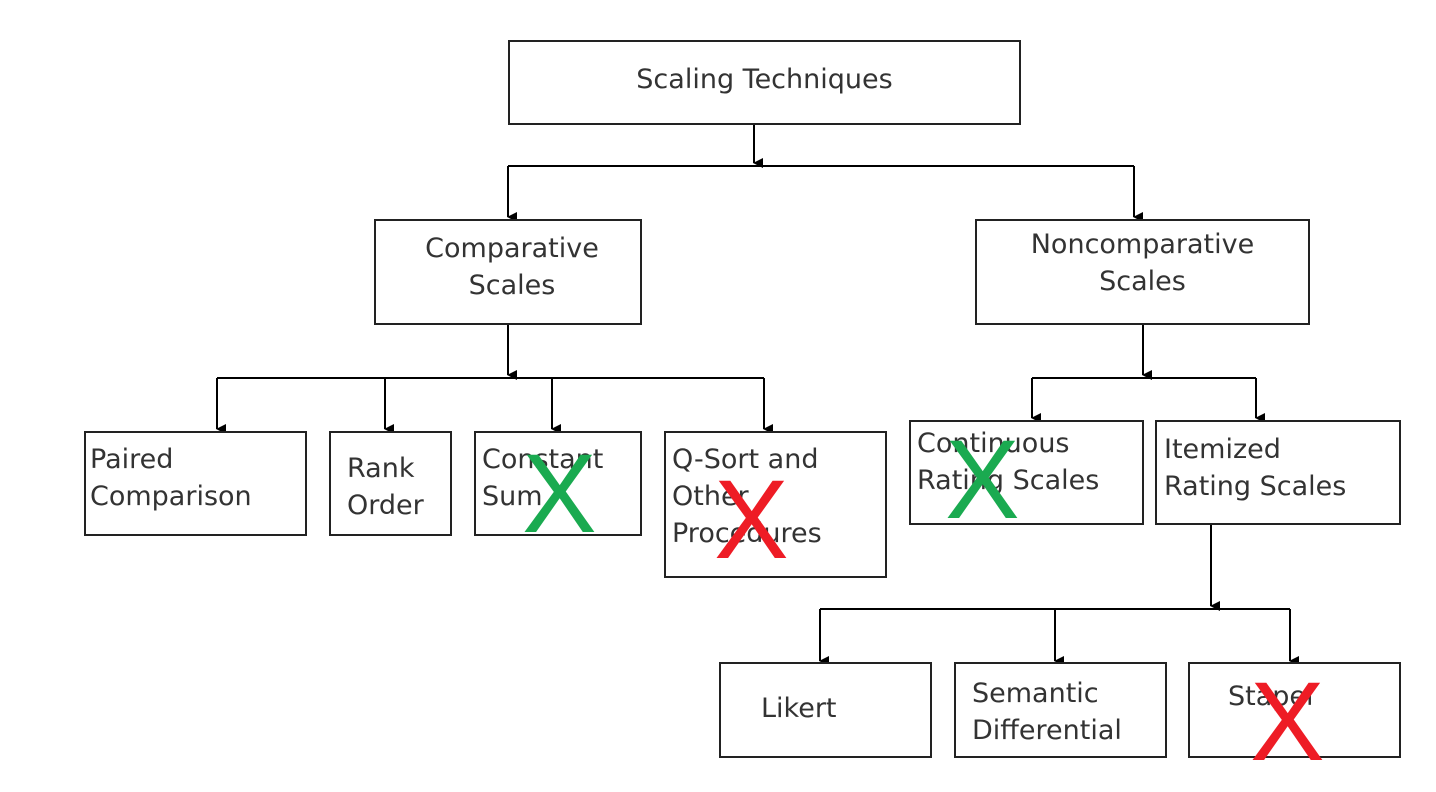  I want to click on node-label-line: Differential, so click(1047, 730).